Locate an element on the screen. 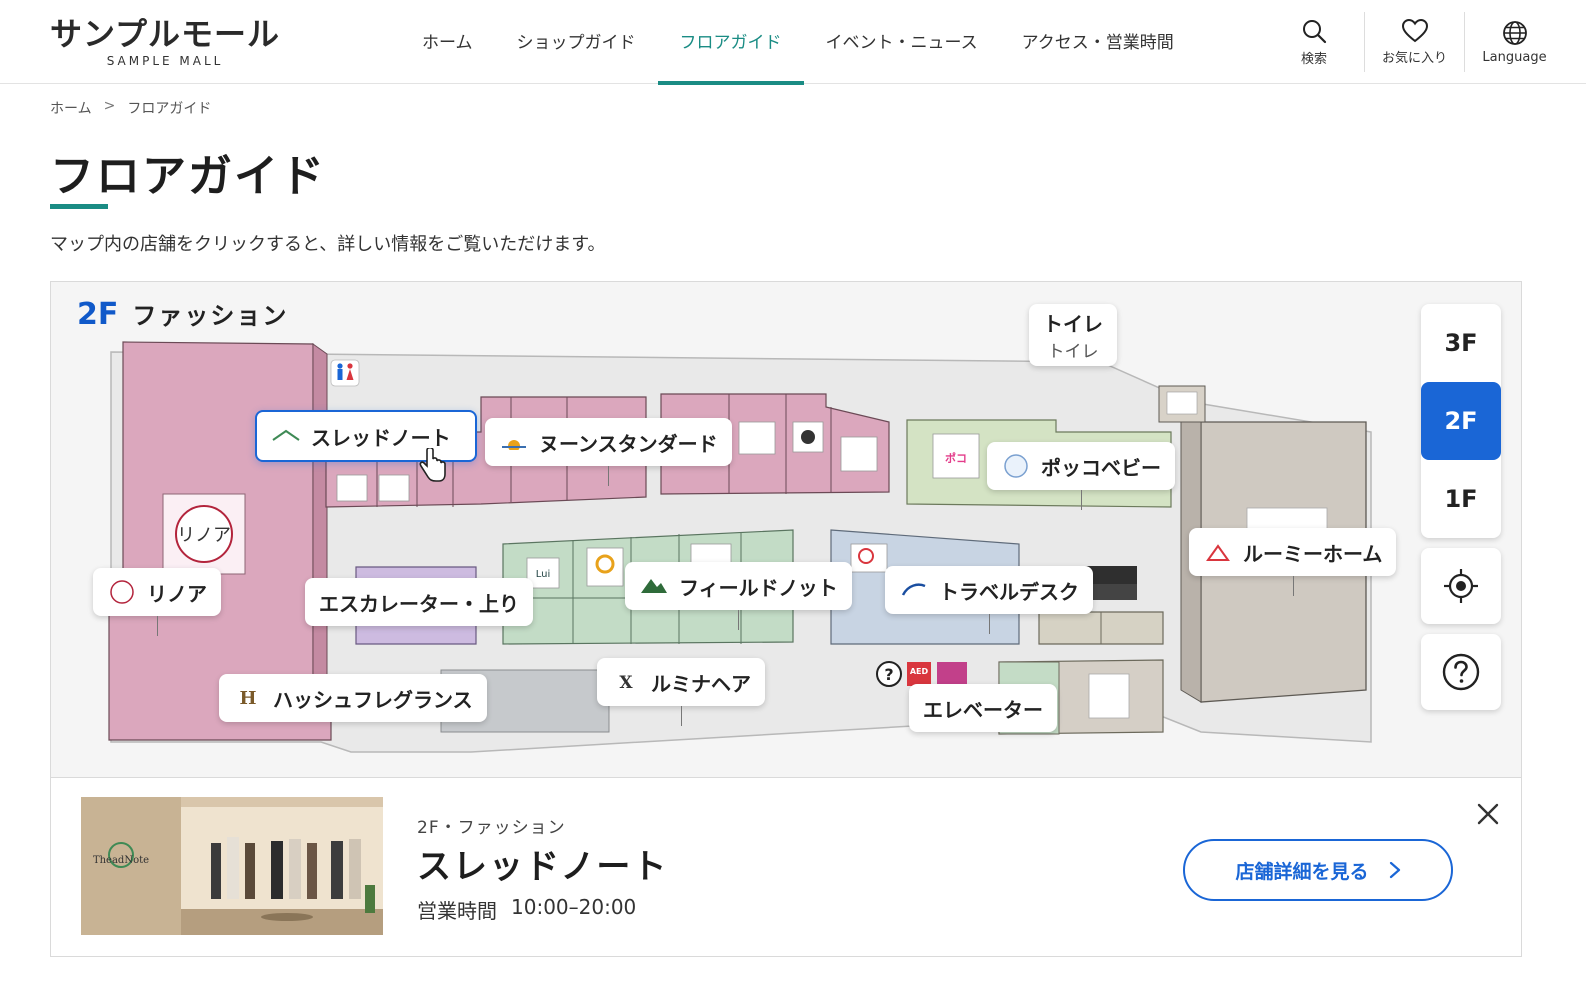 The height and width of the screenshot is (992, 1586). tag-toilet-label: トイレ is located at coordinates (1073, 324).